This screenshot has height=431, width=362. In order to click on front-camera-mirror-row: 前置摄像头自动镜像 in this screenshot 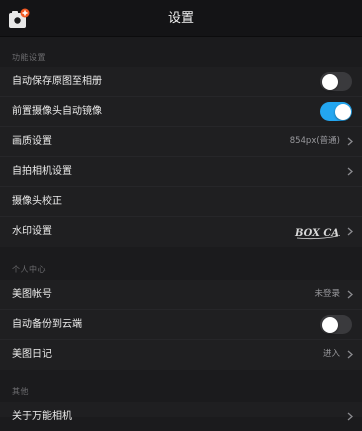, I will do `click(181, 112)`.